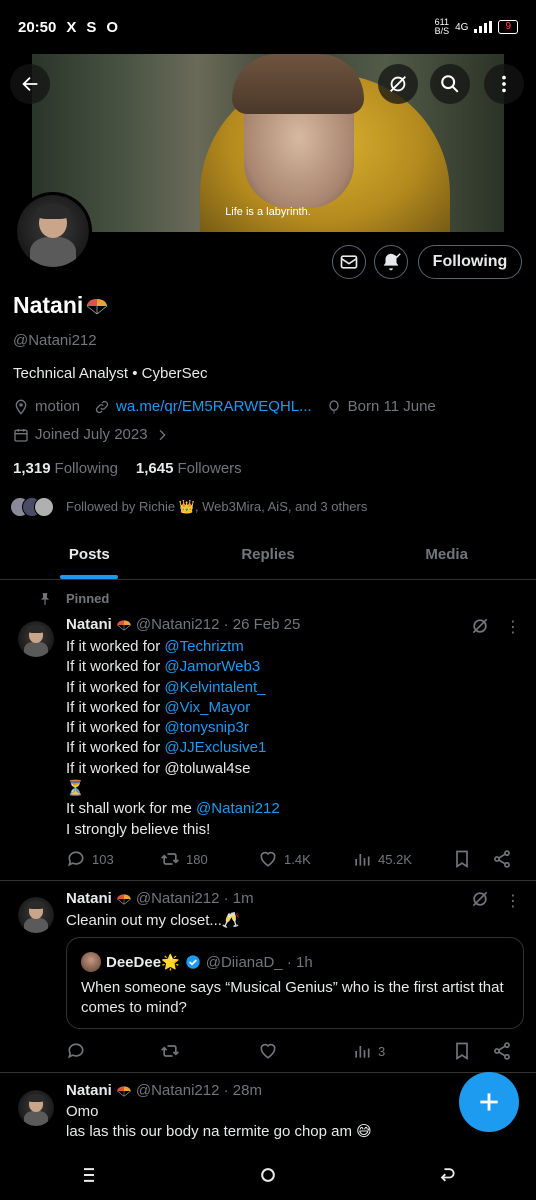  What do you see at coordinates (91, 27) in the screenshot?
I see `s-app-icon: S` at bounding box center [91, 27].